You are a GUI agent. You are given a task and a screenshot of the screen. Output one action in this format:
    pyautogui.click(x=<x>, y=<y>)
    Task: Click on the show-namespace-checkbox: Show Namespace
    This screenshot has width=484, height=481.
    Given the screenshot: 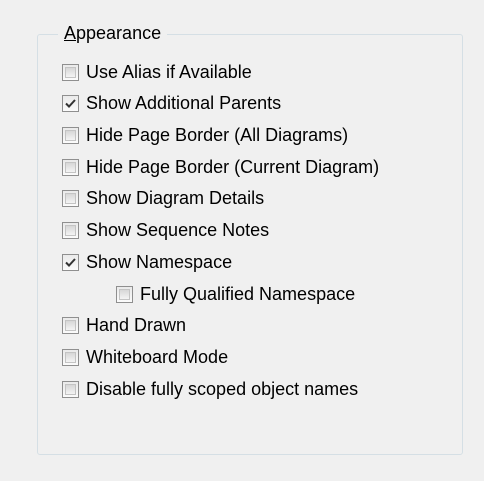 What is the action you would take?
    pyautogui.click(x=147, y=262)
    